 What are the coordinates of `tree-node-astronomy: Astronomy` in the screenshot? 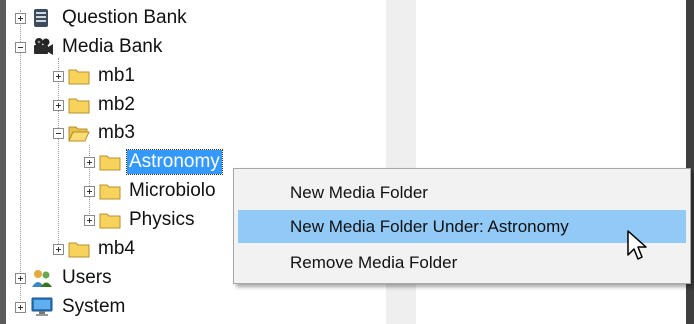 It's located at (153, 162).